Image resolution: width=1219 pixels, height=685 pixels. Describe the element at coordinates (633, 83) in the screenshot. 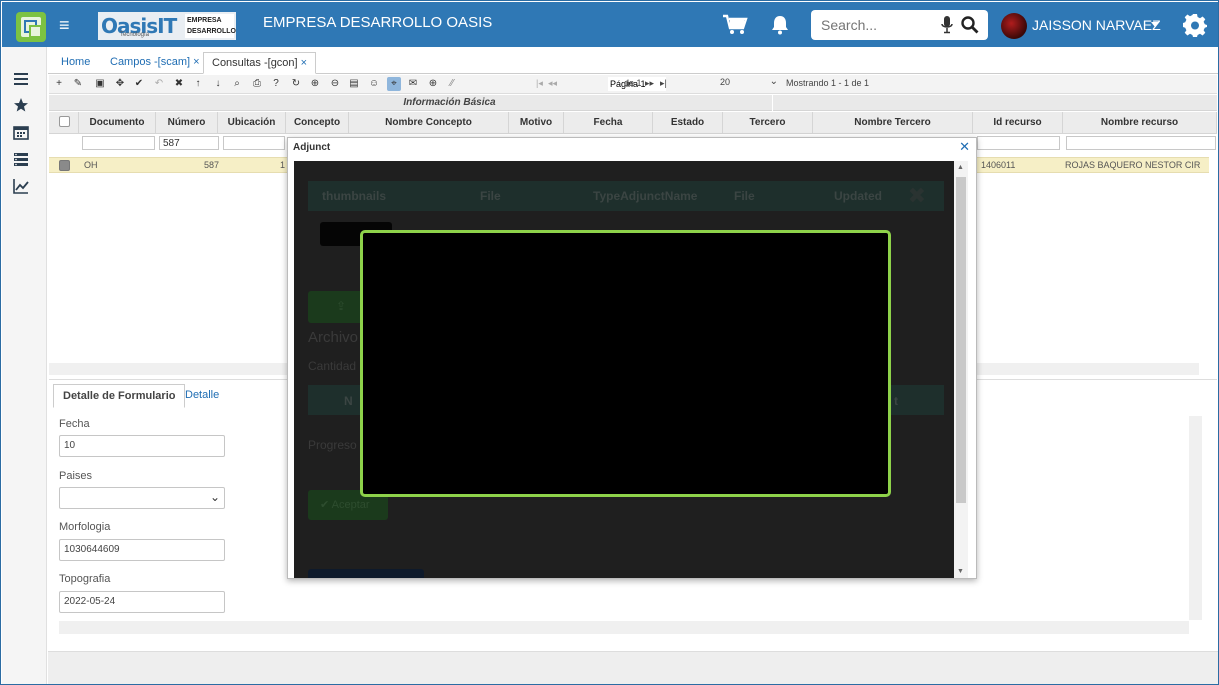

I see `page-count: de 1` at that location.